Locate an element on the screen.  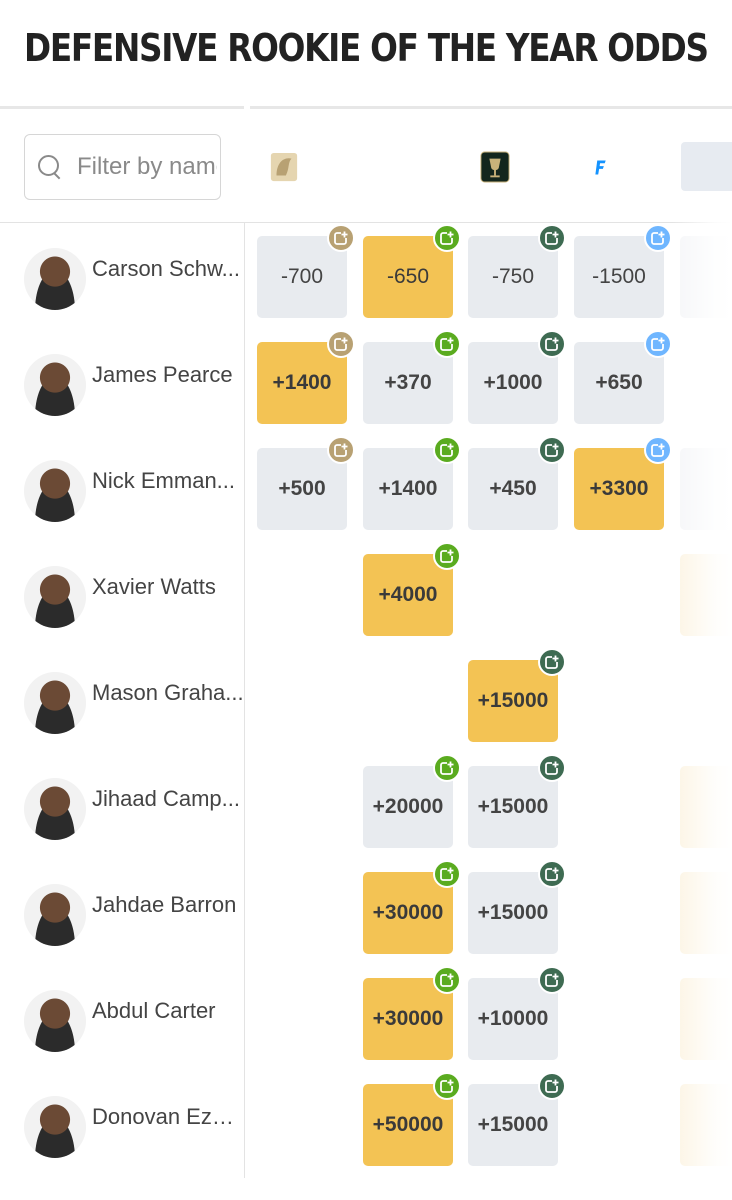
odds-cell: +10000 is located at coordinates (517, 1013).